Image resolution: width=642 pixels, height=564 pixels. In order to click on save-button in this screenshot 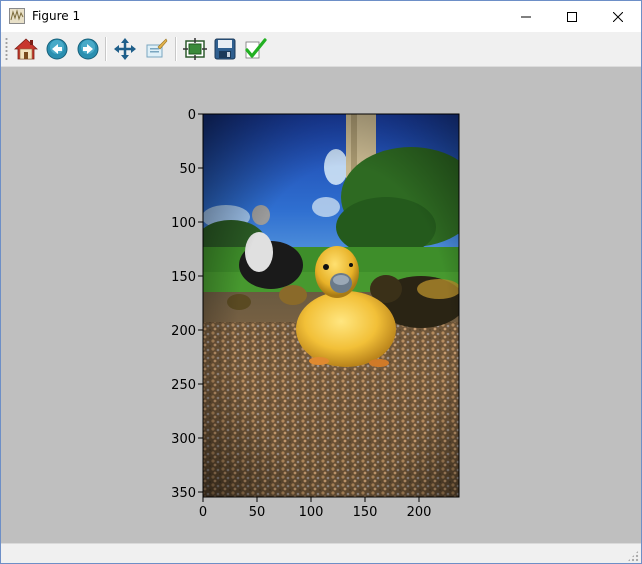, I will do `click(225, 49)`.